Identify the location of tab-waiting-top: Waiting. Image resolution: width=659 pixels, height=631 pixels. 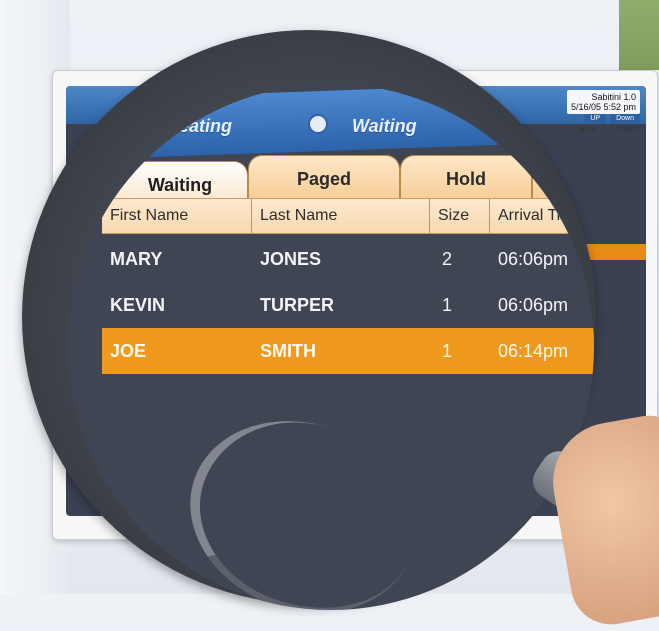
(384, 126).